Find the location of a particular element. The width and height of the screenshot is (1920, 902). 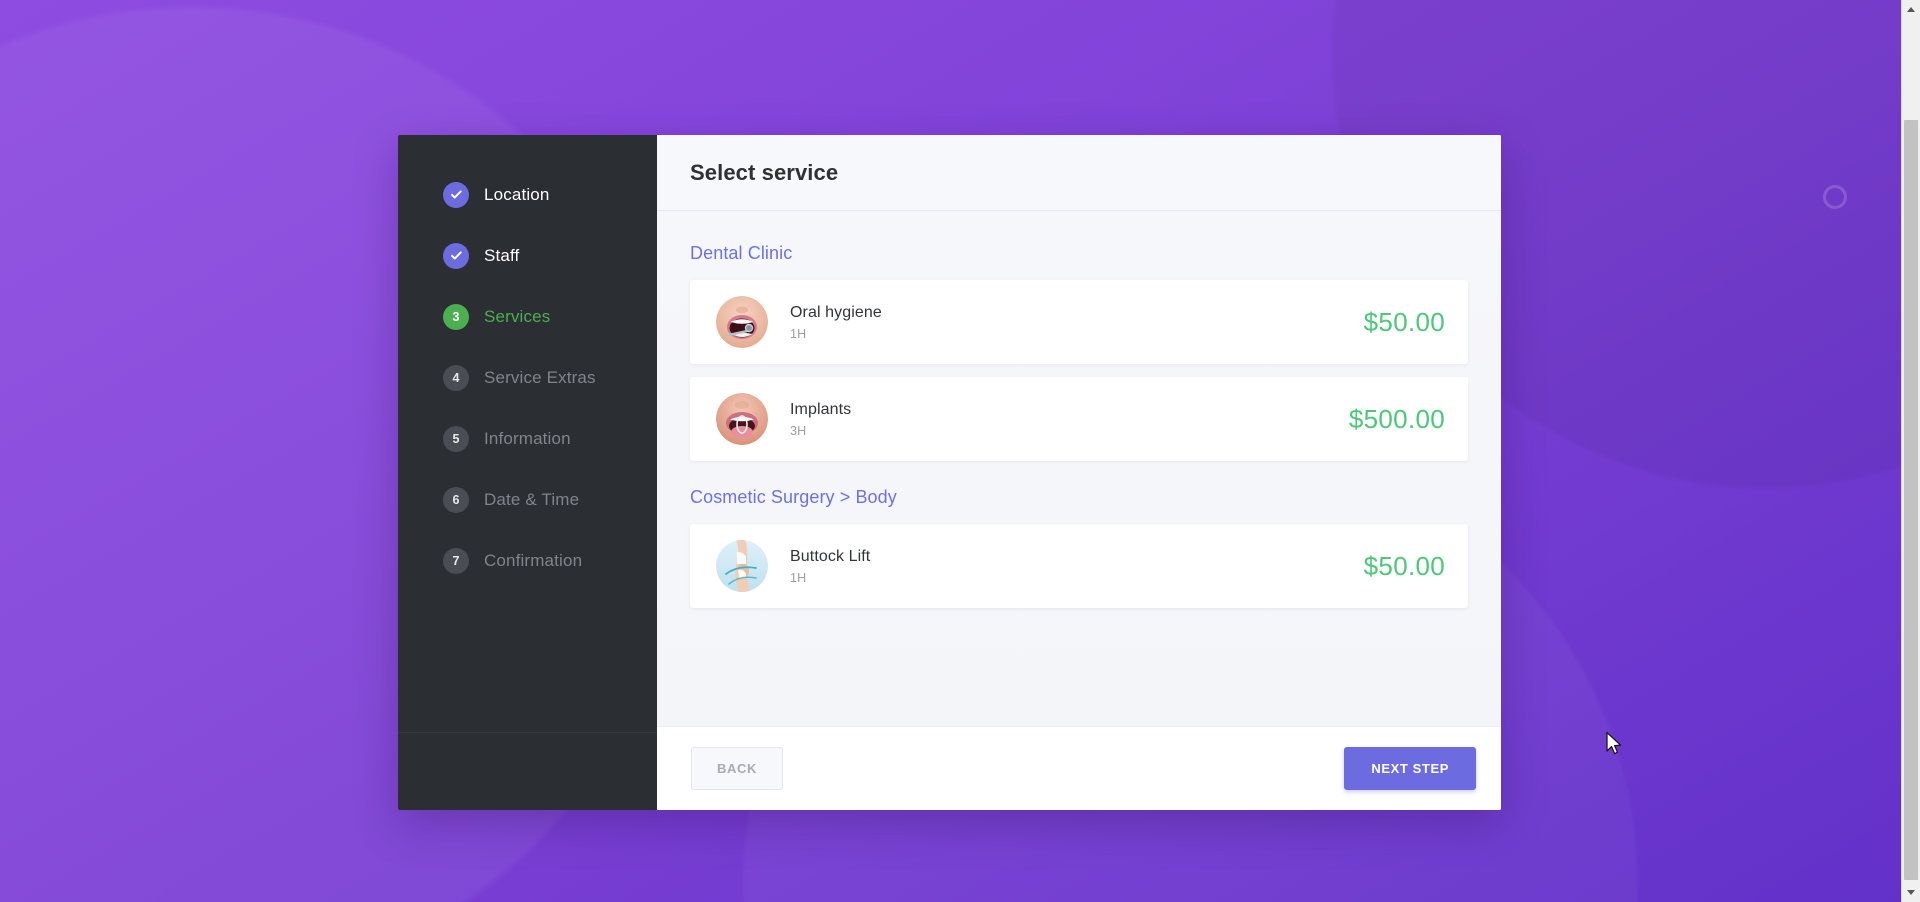

next-step-button: NEXT STEP is located at coordinates (1410, 768).